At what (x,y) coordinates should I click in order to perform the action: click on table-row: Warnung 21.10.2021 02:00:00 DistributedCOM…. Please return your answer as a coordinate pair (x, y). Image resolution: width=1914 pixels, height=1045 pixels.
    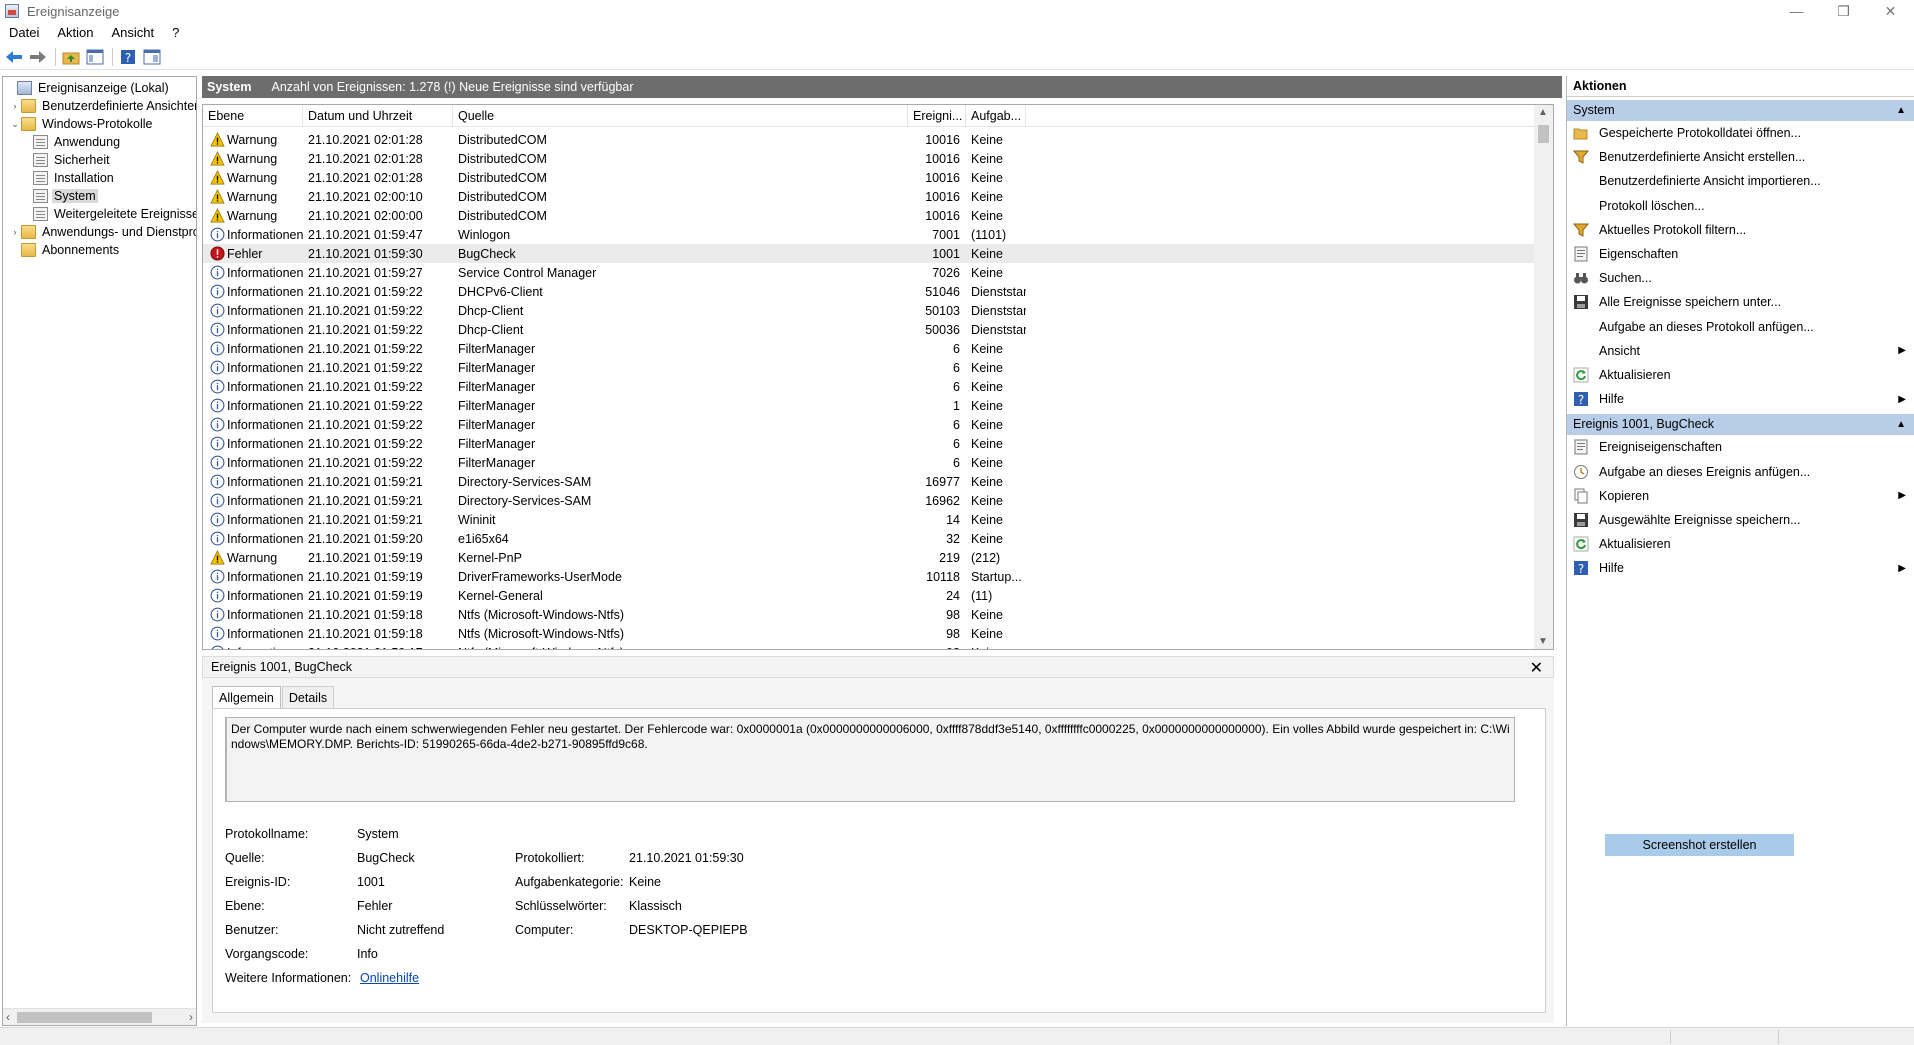
    Looking at the image, I should click on (868, 215).